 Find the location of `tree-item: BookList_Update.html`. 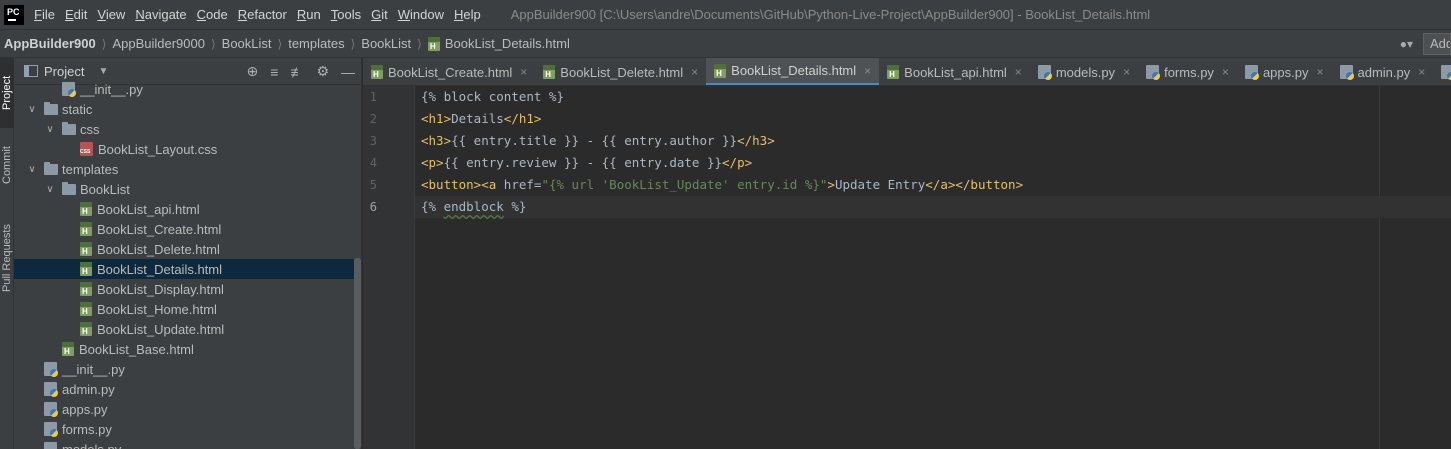

tree-item: BookList_Update.html is located at coordinates (184, 329).